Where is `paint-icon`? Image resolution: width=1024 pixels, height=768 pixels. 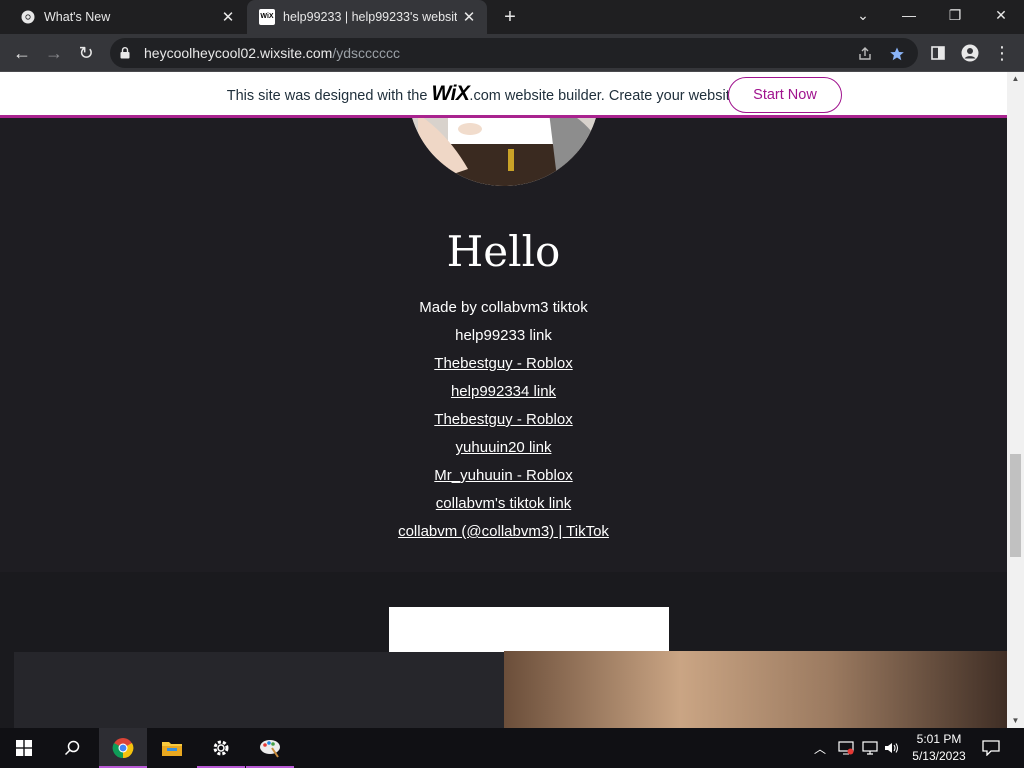 paint-icon is located at coordinates (270, 748).